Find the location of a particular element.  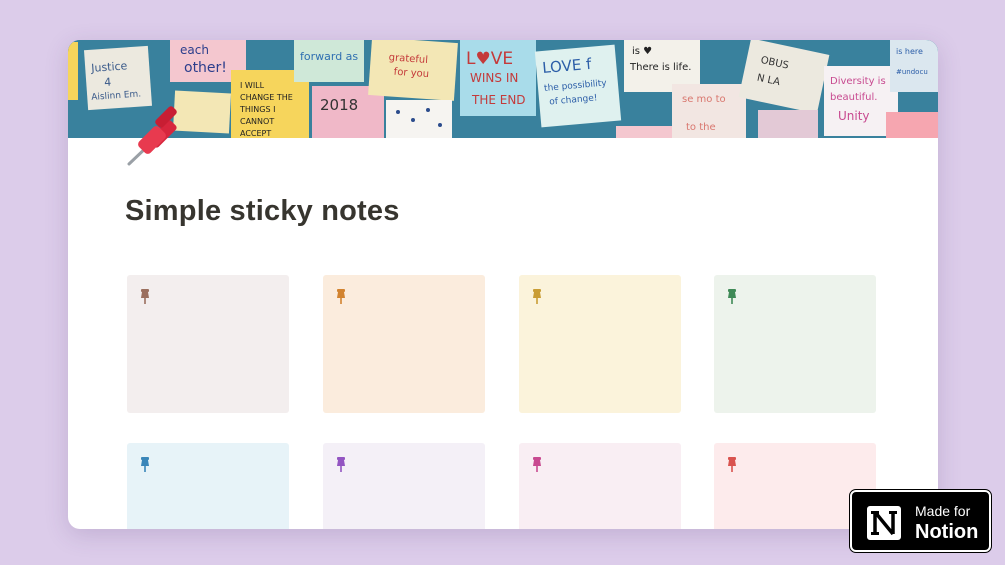

svg-text: THINGS I is located at coordinates (257, 109).